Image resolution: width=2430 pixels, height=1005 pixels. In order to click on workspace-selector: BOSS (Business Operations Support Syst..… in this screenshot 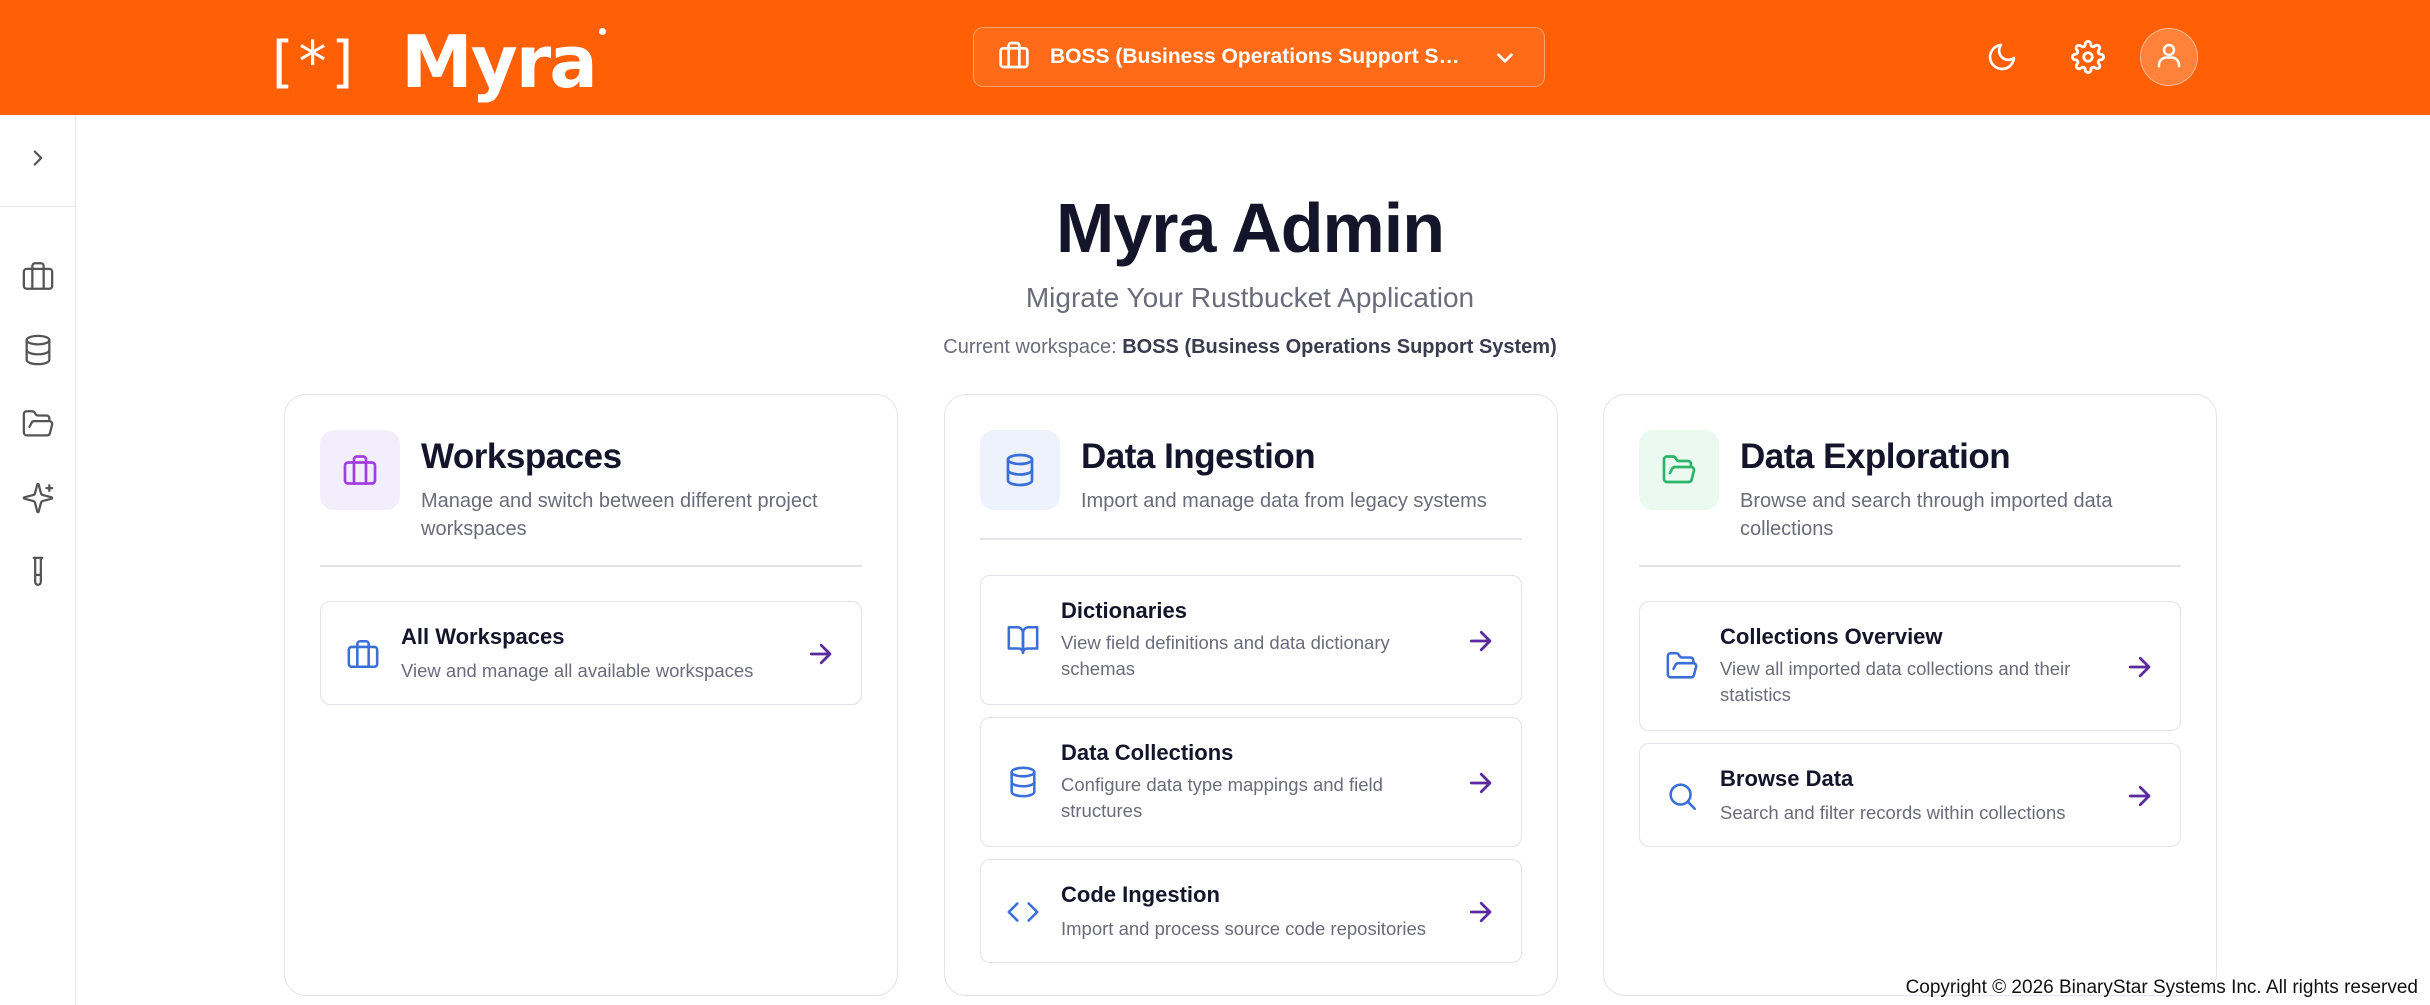, I will do `click(1259, 57)`.